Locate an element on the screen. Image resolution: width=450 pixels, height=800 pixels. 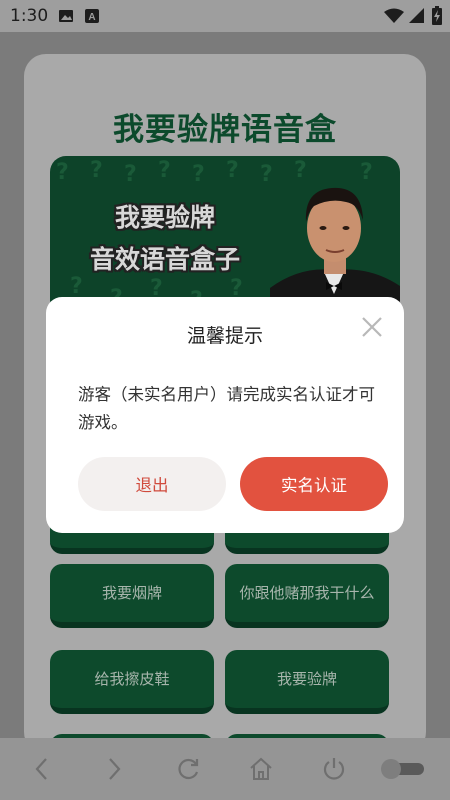
status-time: 1:30 is located at coordinates (29, 16).